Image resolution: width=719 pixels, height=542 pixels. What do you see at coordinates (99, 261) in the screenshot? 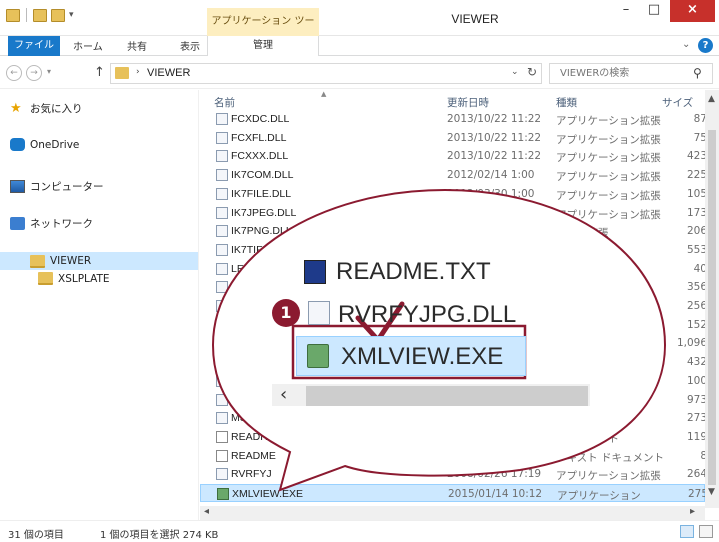
I see `sidebar-item-viewer: VIEWER` at bounding box center [99, 261].